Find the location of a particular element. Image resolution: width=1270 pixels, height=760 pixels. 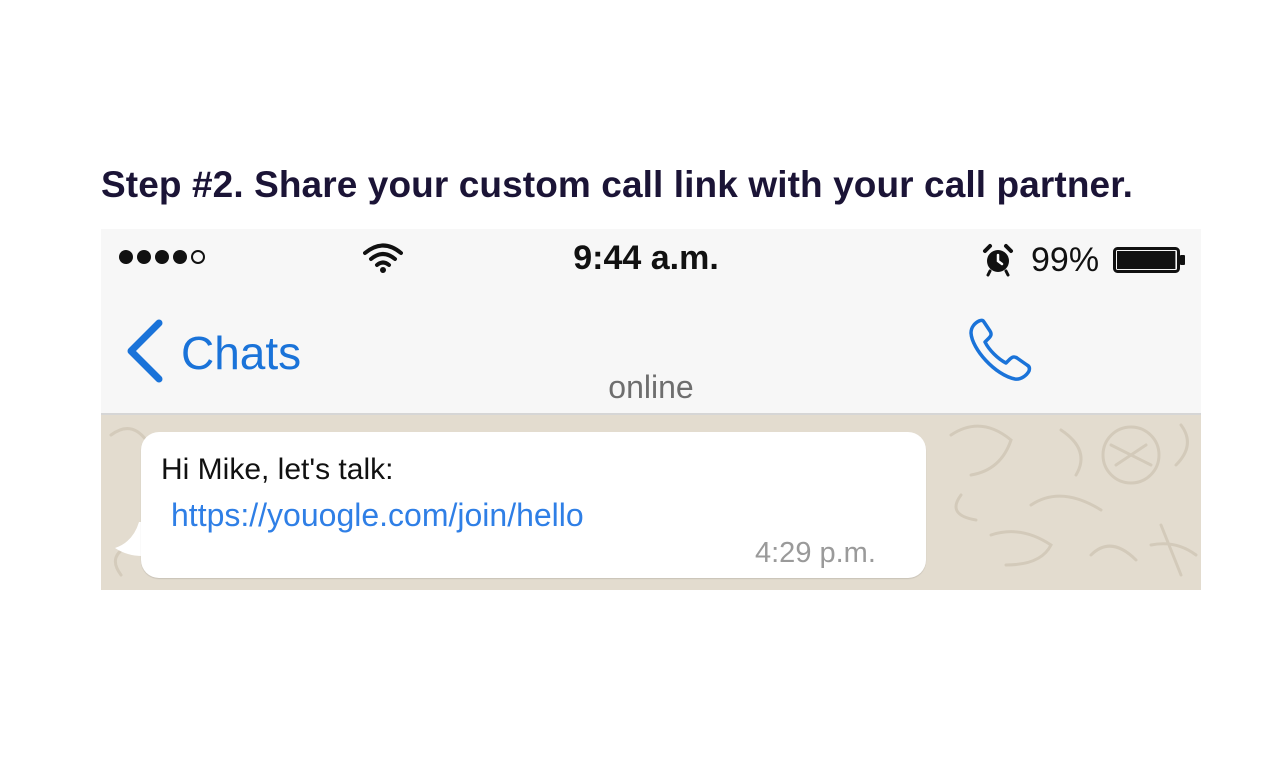

alarm-clock-icon is located at coordinates (998, 262).